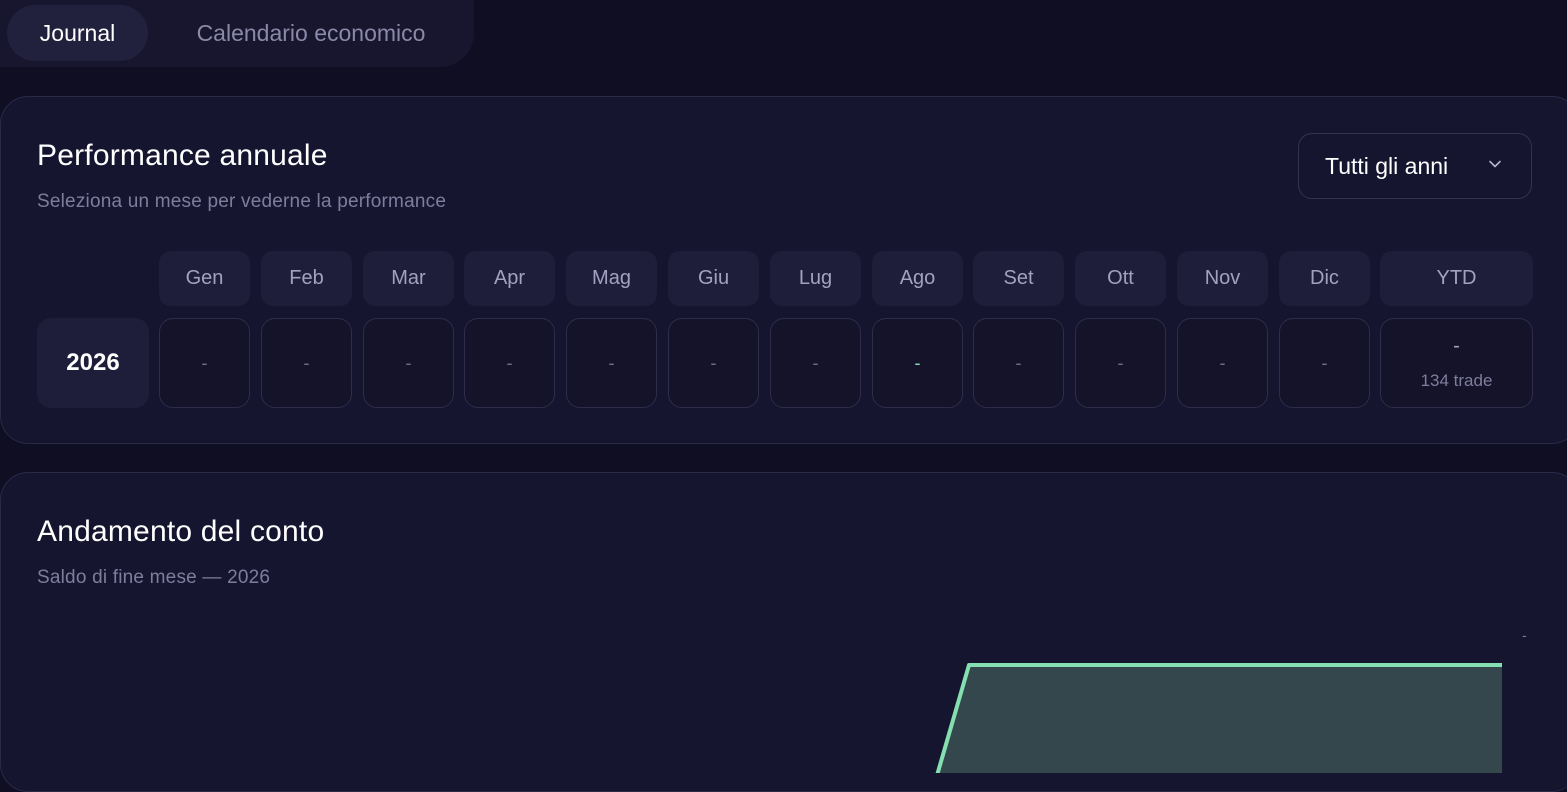 This screenshot has width=1567, height=792. Describe the element at coordinates (1324, 278) in the screenshot. I see `month-header-dic: Dic` at that location.